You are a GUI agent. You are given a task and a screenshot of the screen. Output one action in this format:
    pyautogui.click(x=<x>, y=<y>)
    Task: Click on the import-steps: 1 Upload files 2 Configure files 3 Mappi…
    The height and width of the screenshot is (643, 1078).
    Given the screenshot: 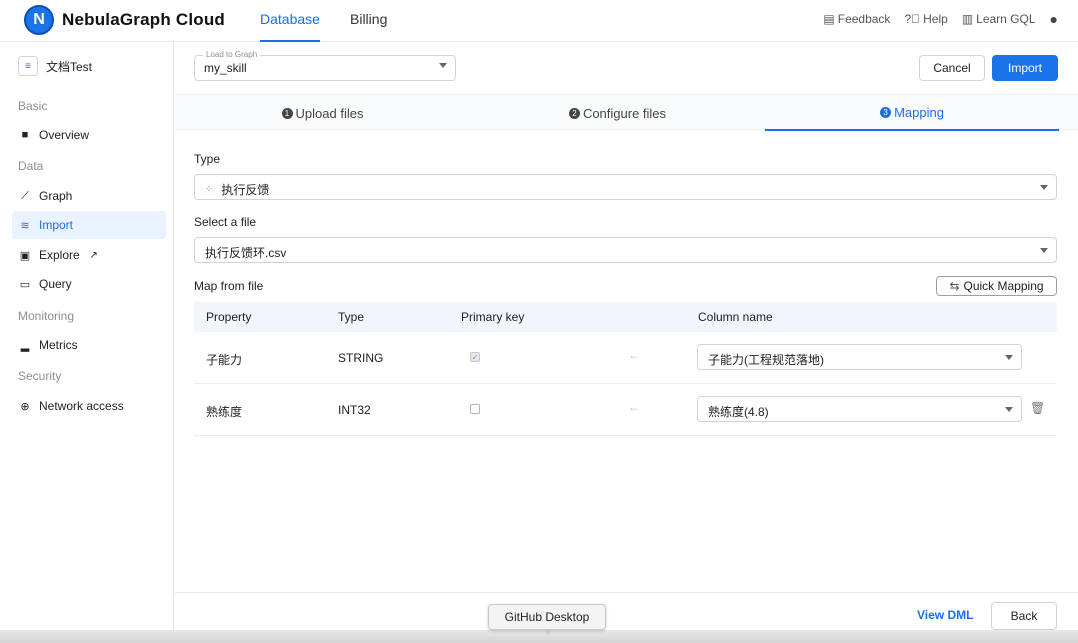 What is the action you would take?
    pyautogui.click(x=626, y=112)
    